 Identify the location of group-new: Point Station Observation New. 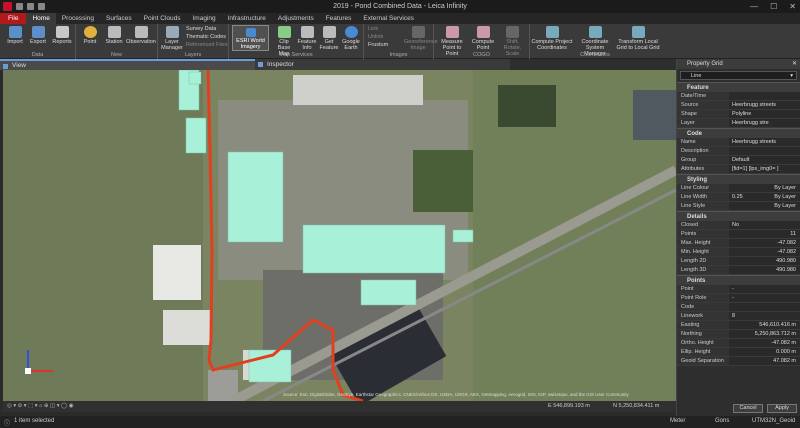
(117, 41).